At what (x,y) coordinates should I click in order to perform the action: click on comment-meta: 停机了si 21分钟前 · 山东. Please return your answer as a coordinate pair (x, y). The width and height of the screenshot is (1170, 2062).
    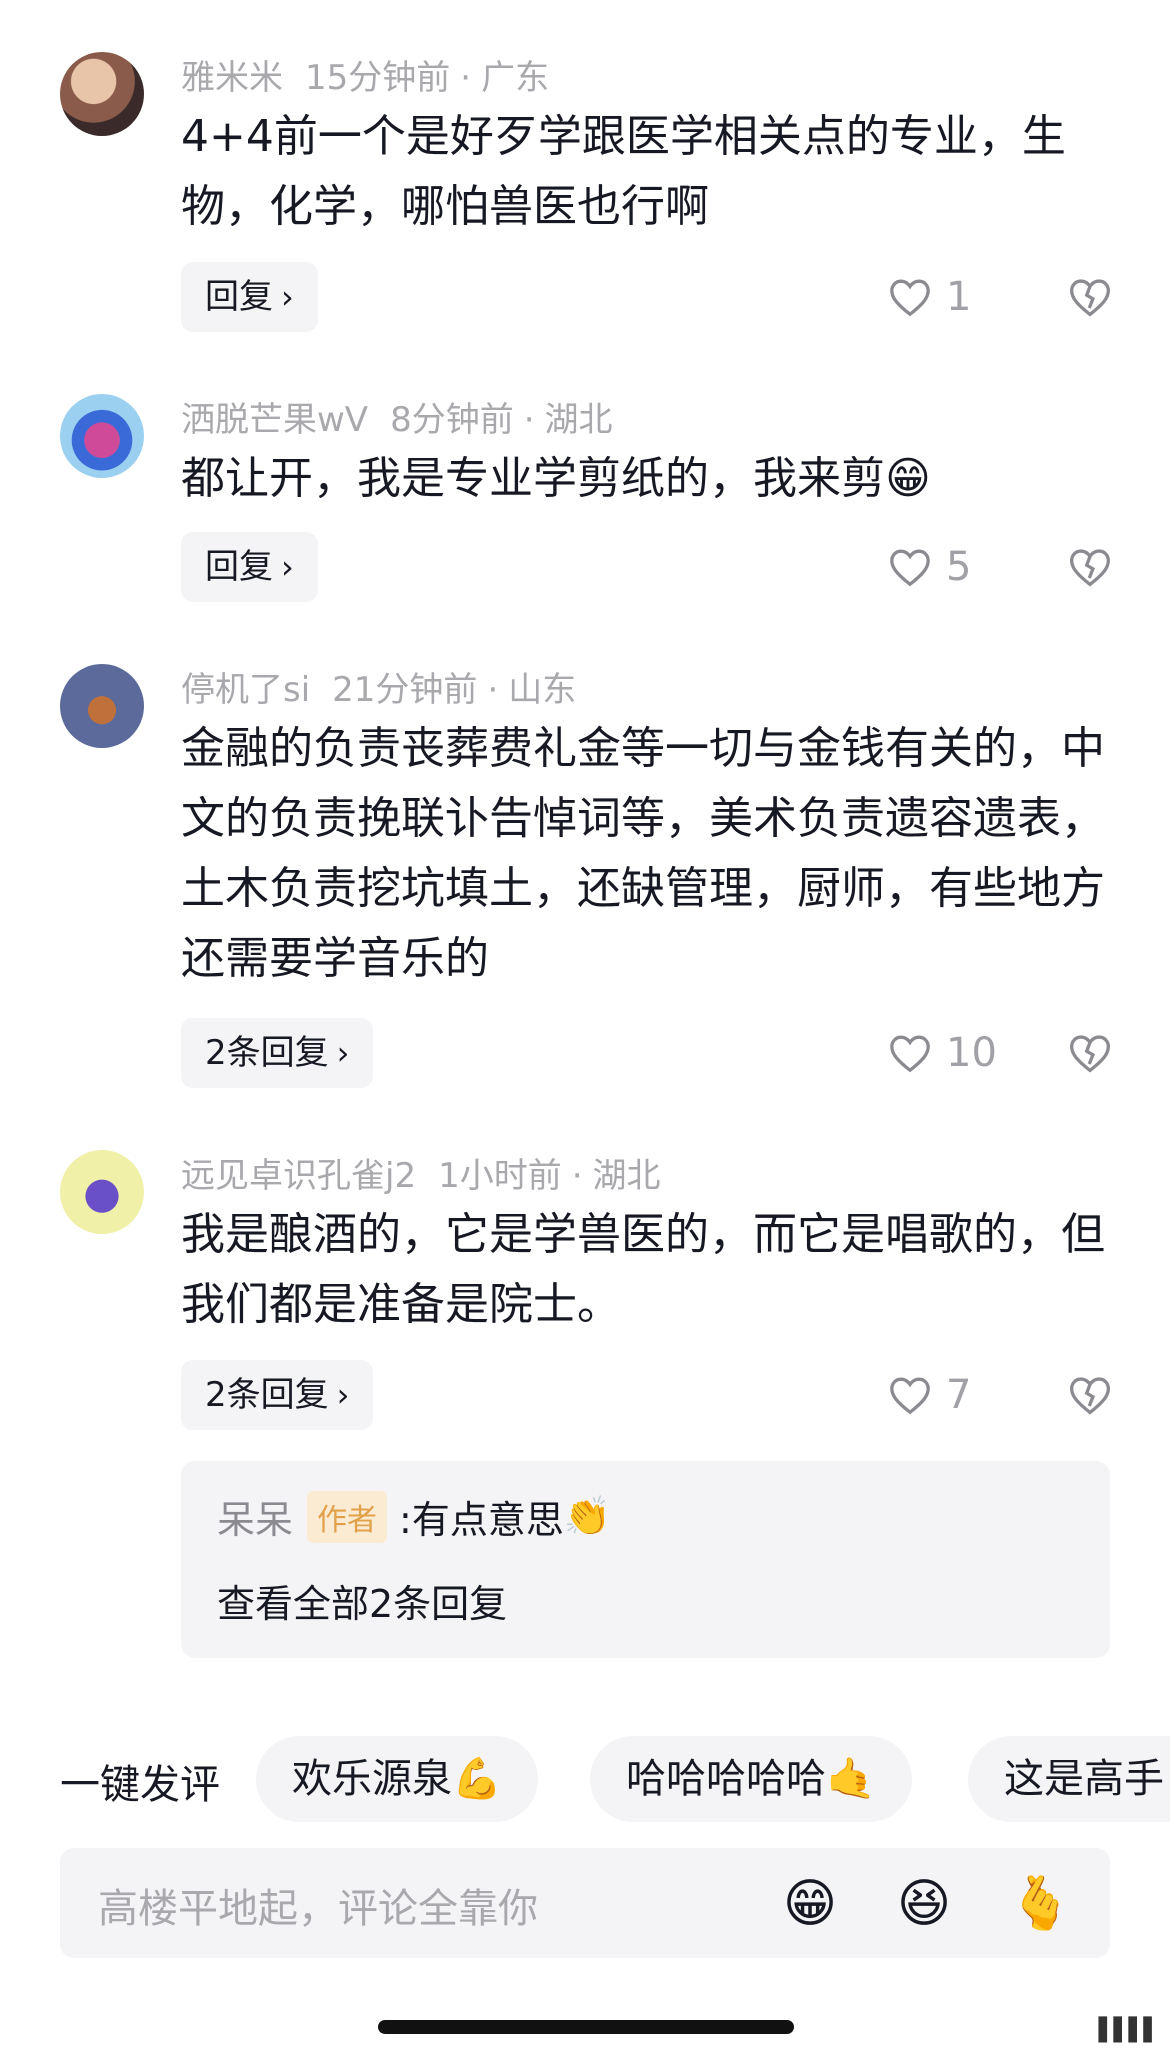
    Looking at the image, I should click on (379, 690).